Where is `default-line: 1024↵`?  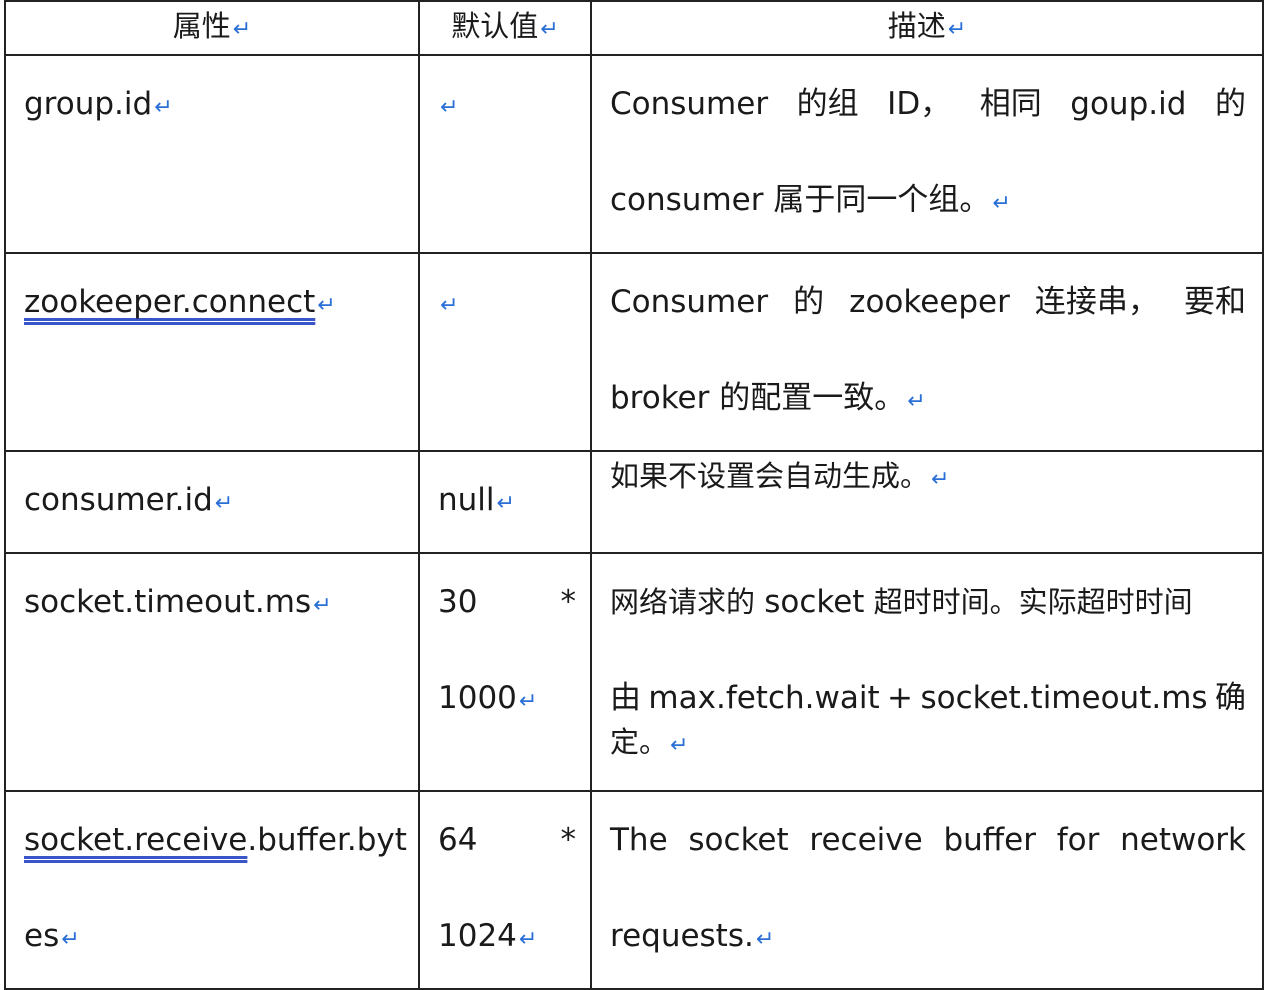
default-line: 1024↵ is located at coordinates (488, 936).